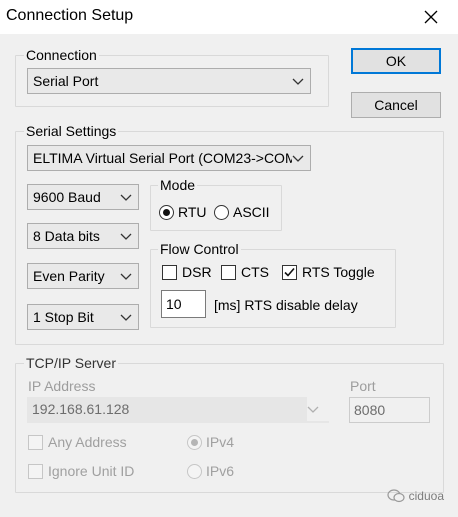  I want to click on dsr-checkbox: DSR, so click(187, 272).